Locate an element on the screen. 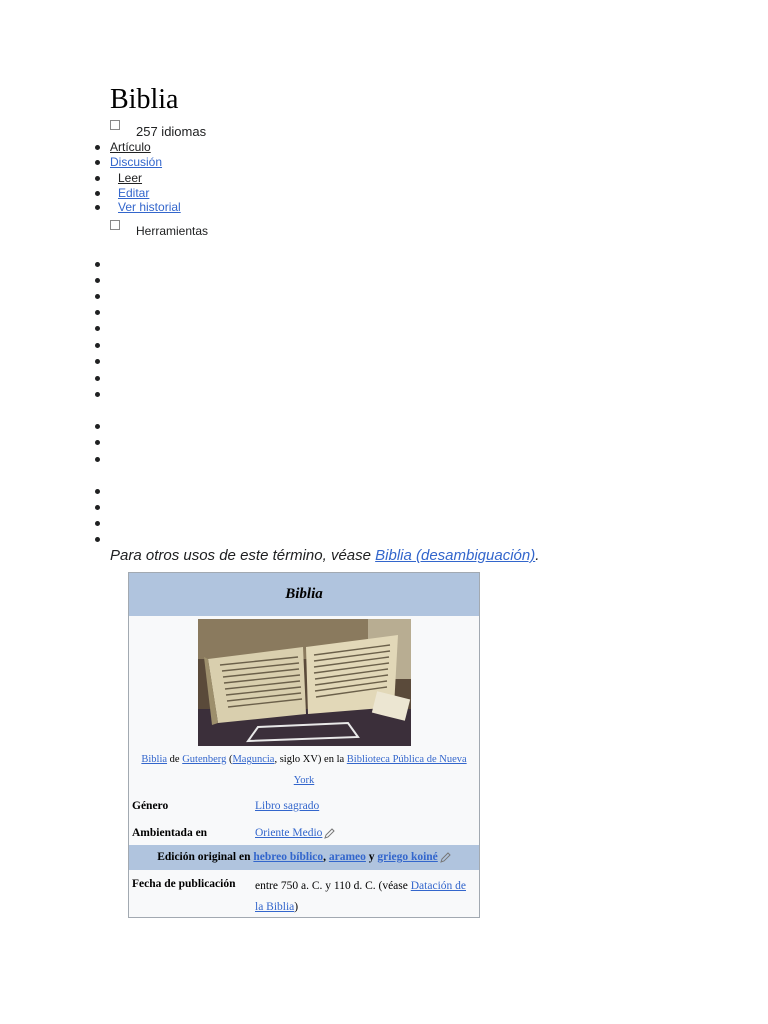  caption-link-biblia: Biblia is located at coordinates (154, 759).